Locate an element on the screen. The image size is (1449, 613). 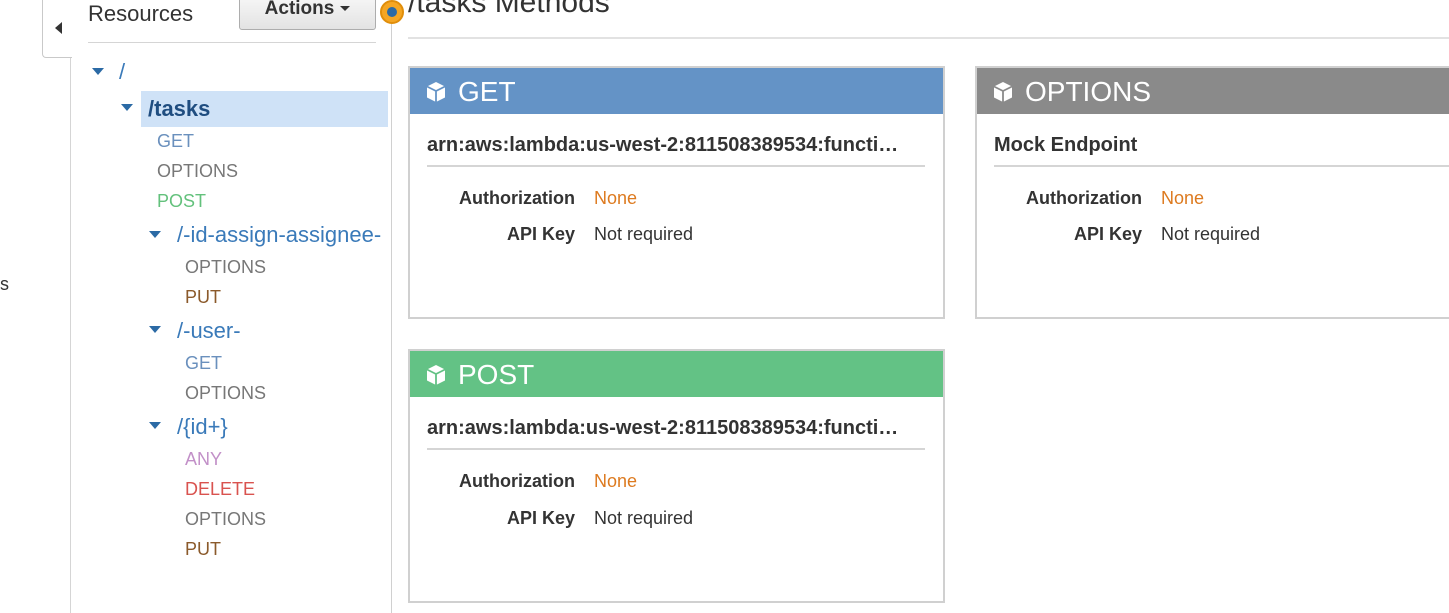
splitter-dot is located at coordinates (392, 12).